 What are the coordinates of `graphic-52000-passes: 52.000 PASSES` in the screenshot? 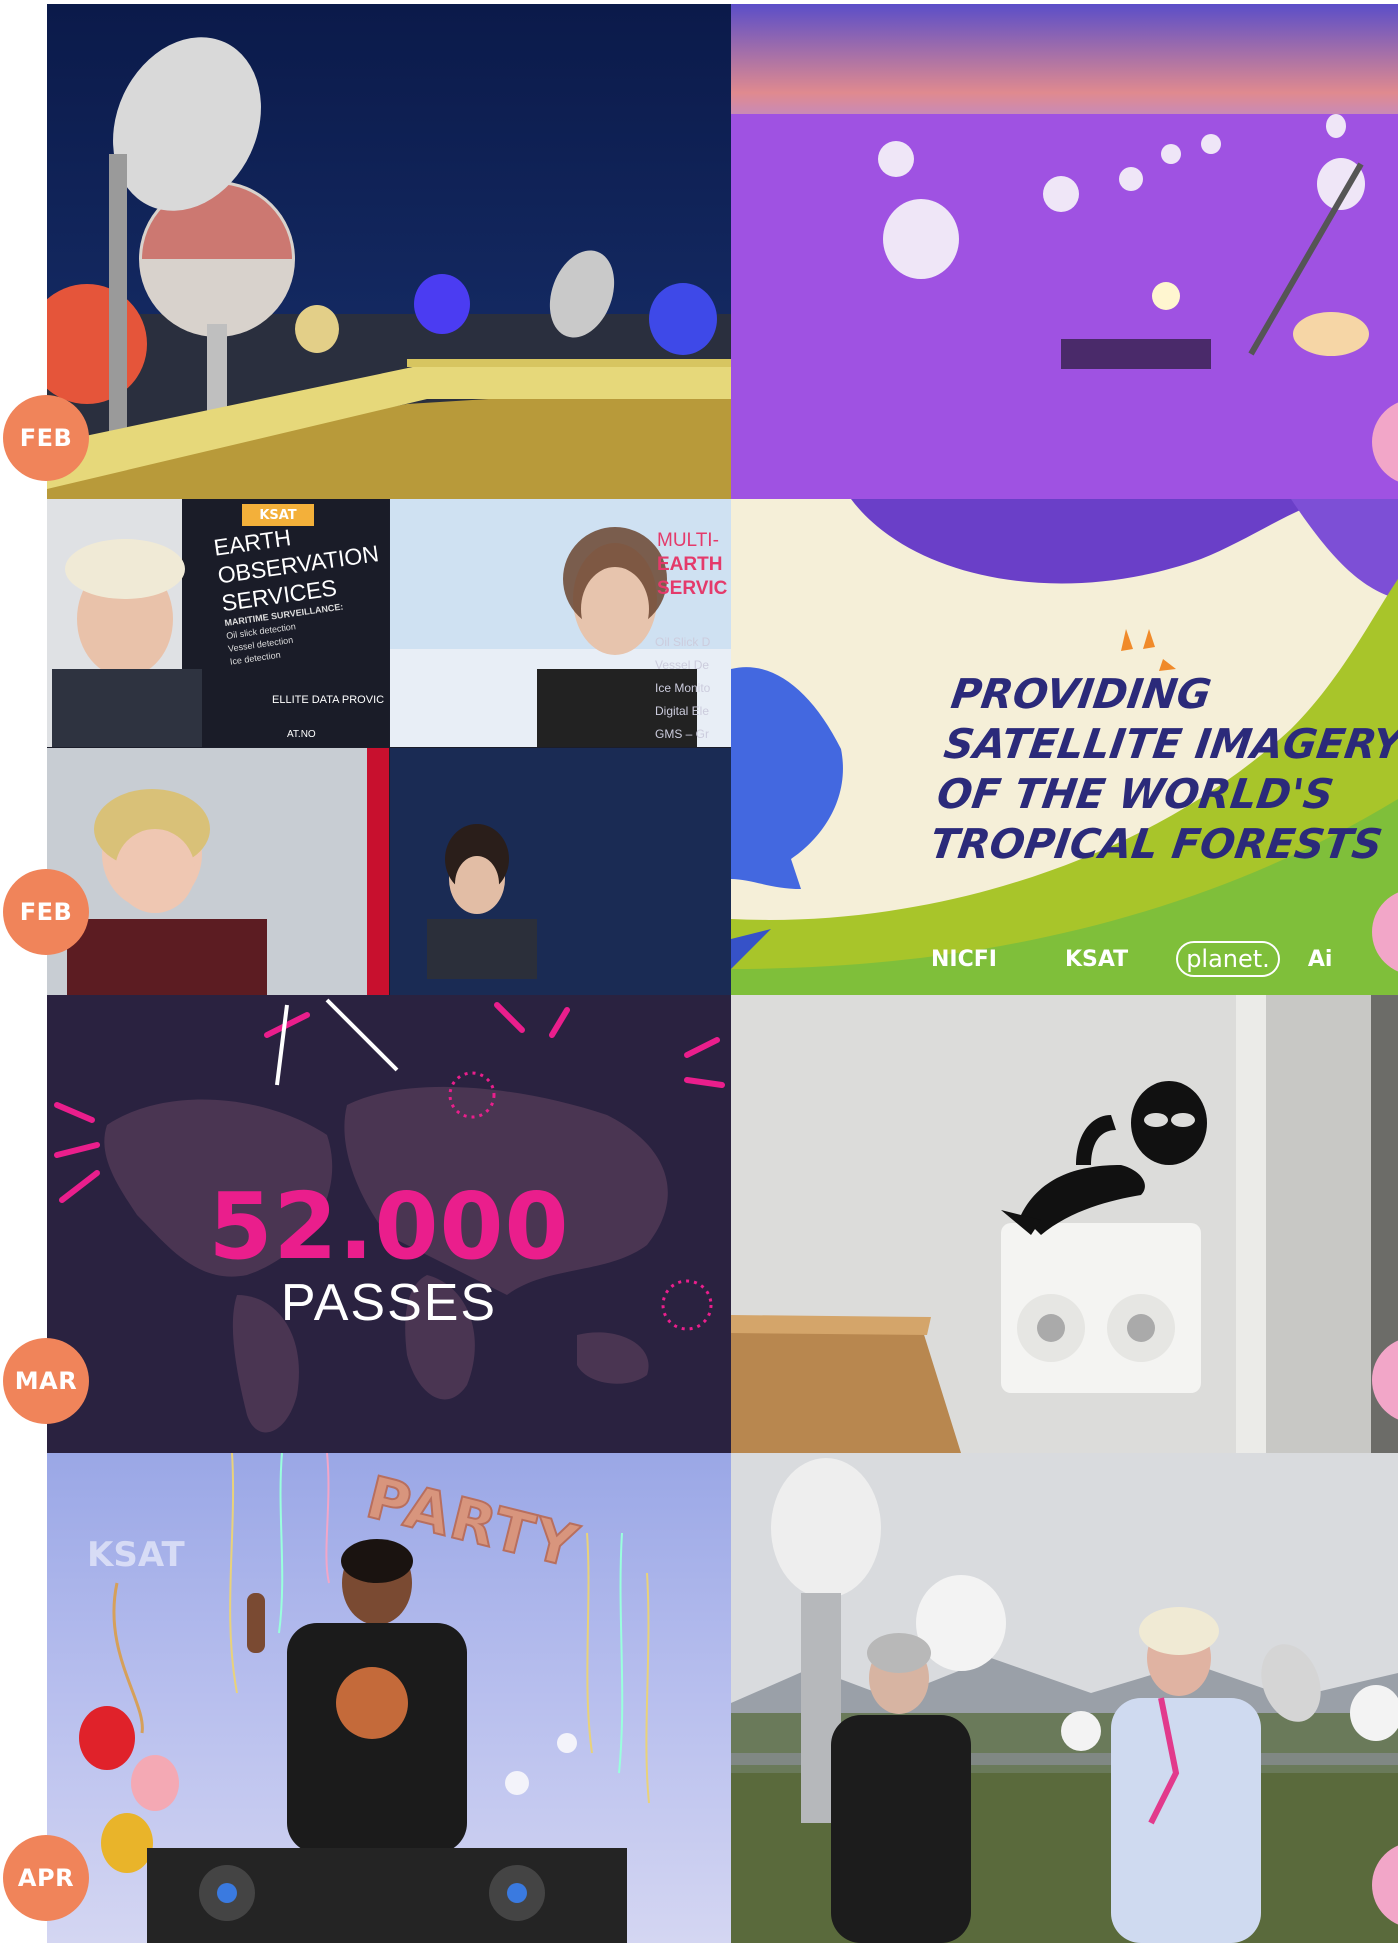 It's located at (389, 1224).